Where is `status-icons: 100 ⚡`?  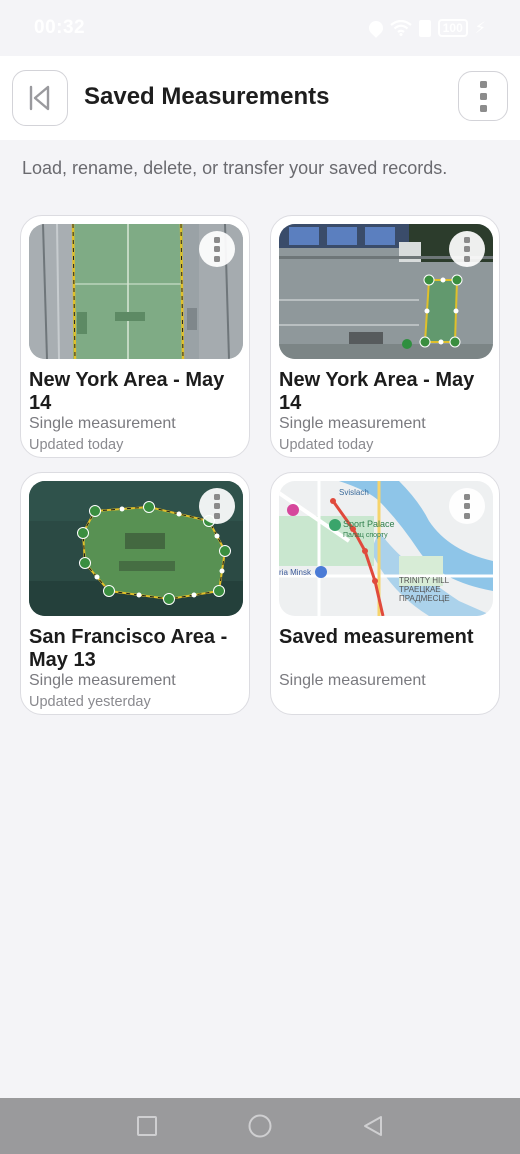
status-icons: 100 ⚡ is located at coordinates (425, 28).